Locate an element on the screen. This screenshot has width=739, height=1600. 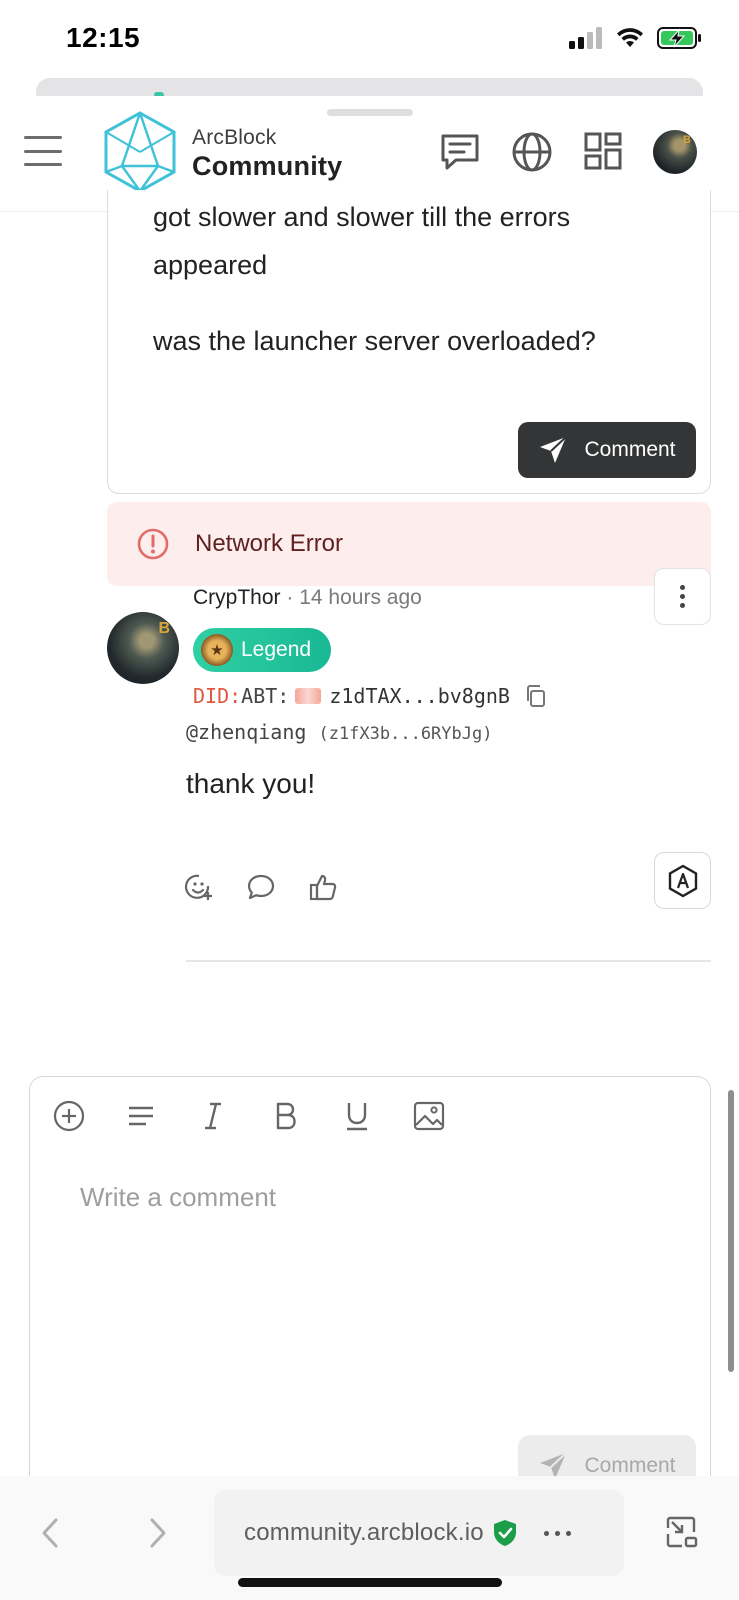
url-text: community.arcblock.io is located at coordinates (364, 1532).